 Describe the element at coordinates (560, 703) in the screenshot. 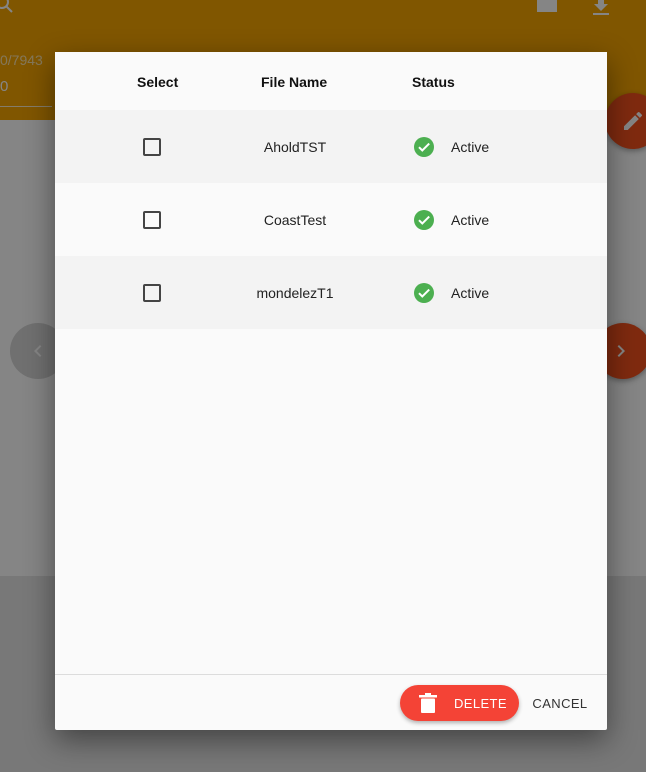

I see `cancel-button: CANCEL` at that location.